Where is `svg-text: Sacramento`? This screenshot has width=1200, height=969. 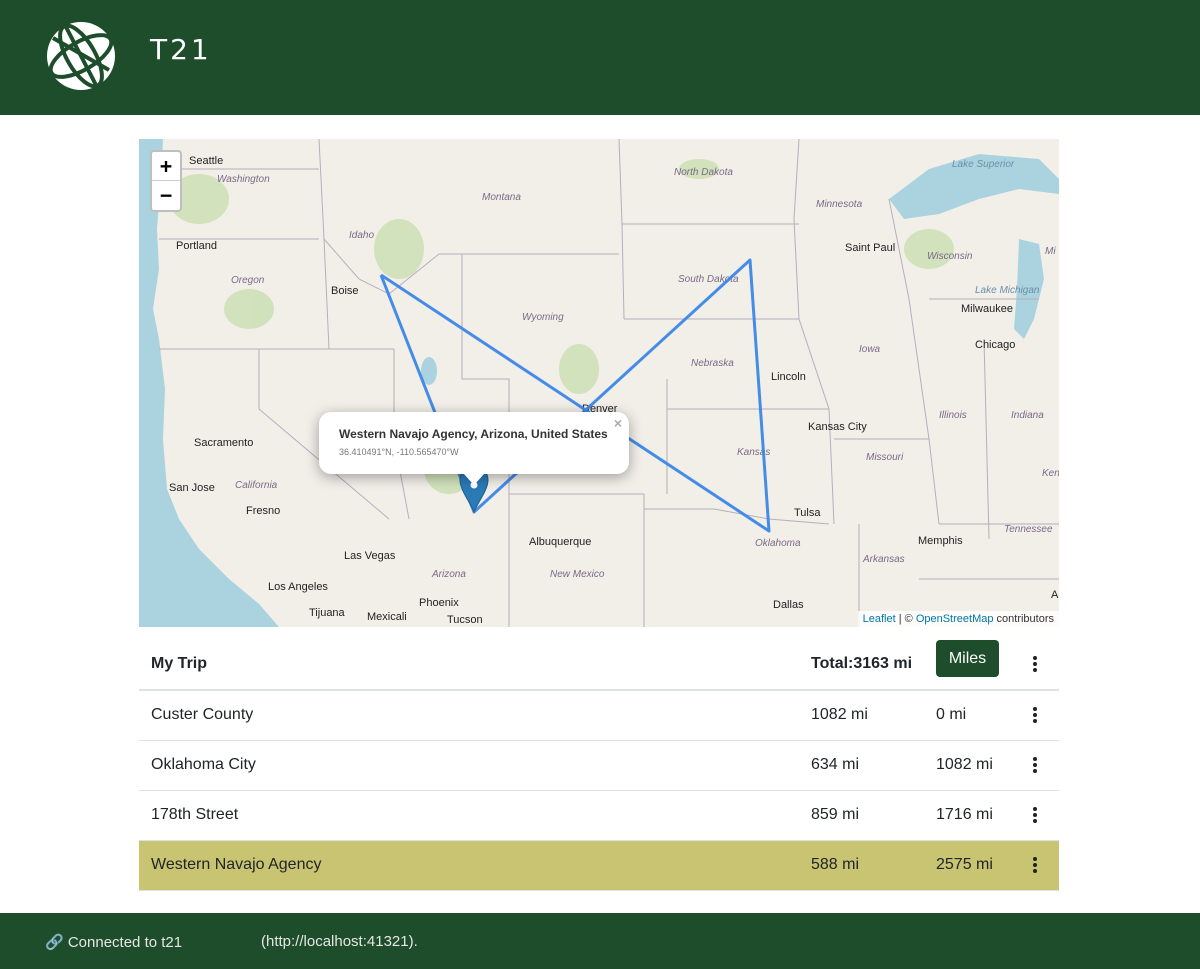 svg-text: Sacramento is located at coordinates (223, 443).